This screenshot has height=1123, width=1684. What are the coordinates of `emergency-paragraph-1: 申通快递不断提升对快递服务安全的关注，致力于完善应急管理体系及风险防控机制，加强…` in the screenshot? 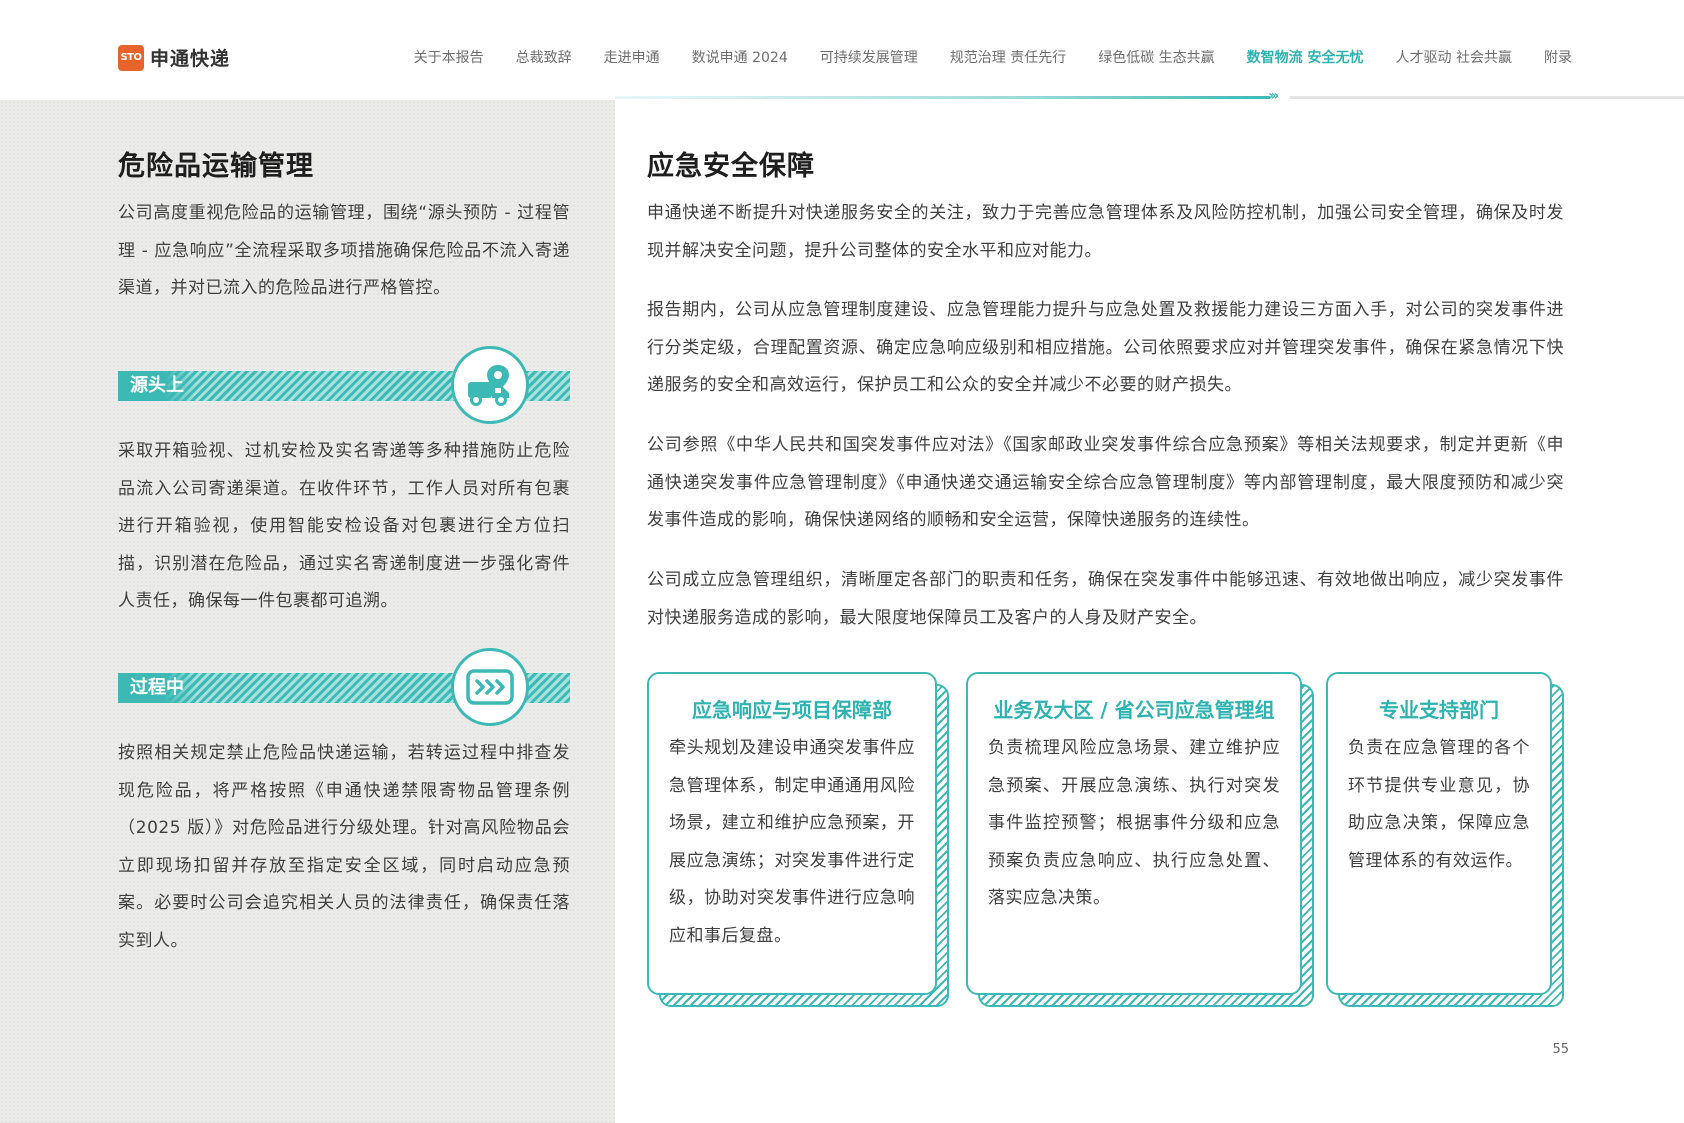 It's located at (1105, 232).